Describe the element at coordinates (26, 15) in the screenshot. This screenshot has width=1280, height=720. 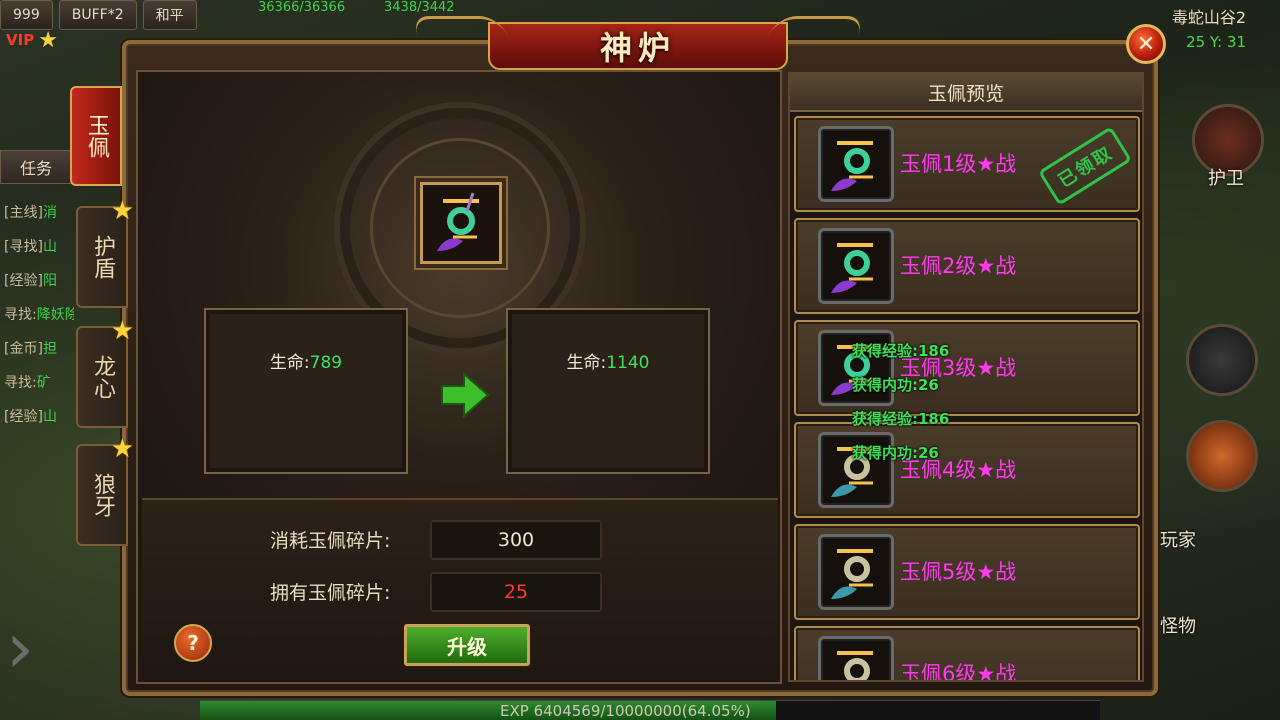
I see `level-badge: 999` at that location.